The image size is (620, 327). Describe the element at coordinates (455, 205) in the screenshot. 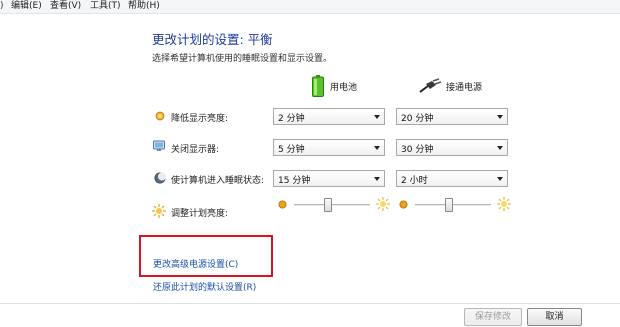

I see `plugged-brightness-slider` at that location.